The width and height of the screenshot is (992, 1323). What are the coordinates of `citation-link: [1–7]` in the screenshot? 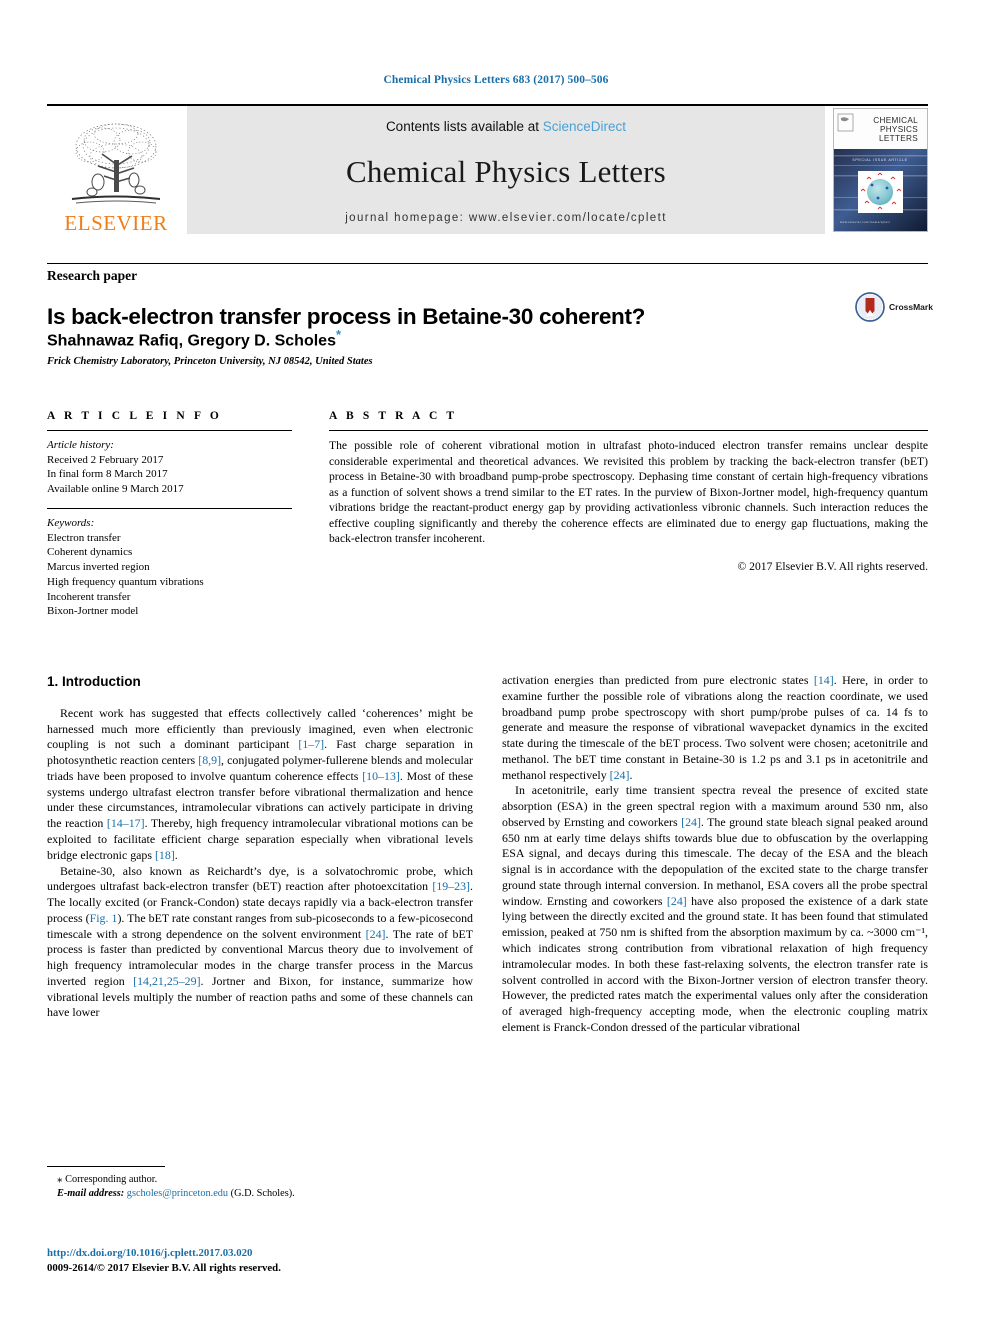 It's located at (311, 744).